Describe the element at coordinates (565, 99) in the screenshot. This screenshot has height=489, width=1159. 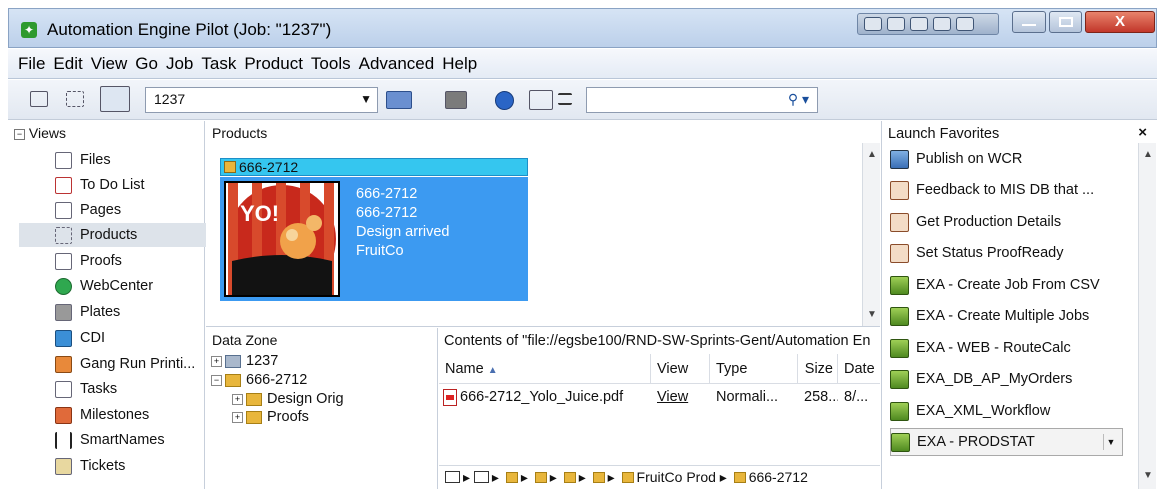
I see `list-view-icon` at that location.